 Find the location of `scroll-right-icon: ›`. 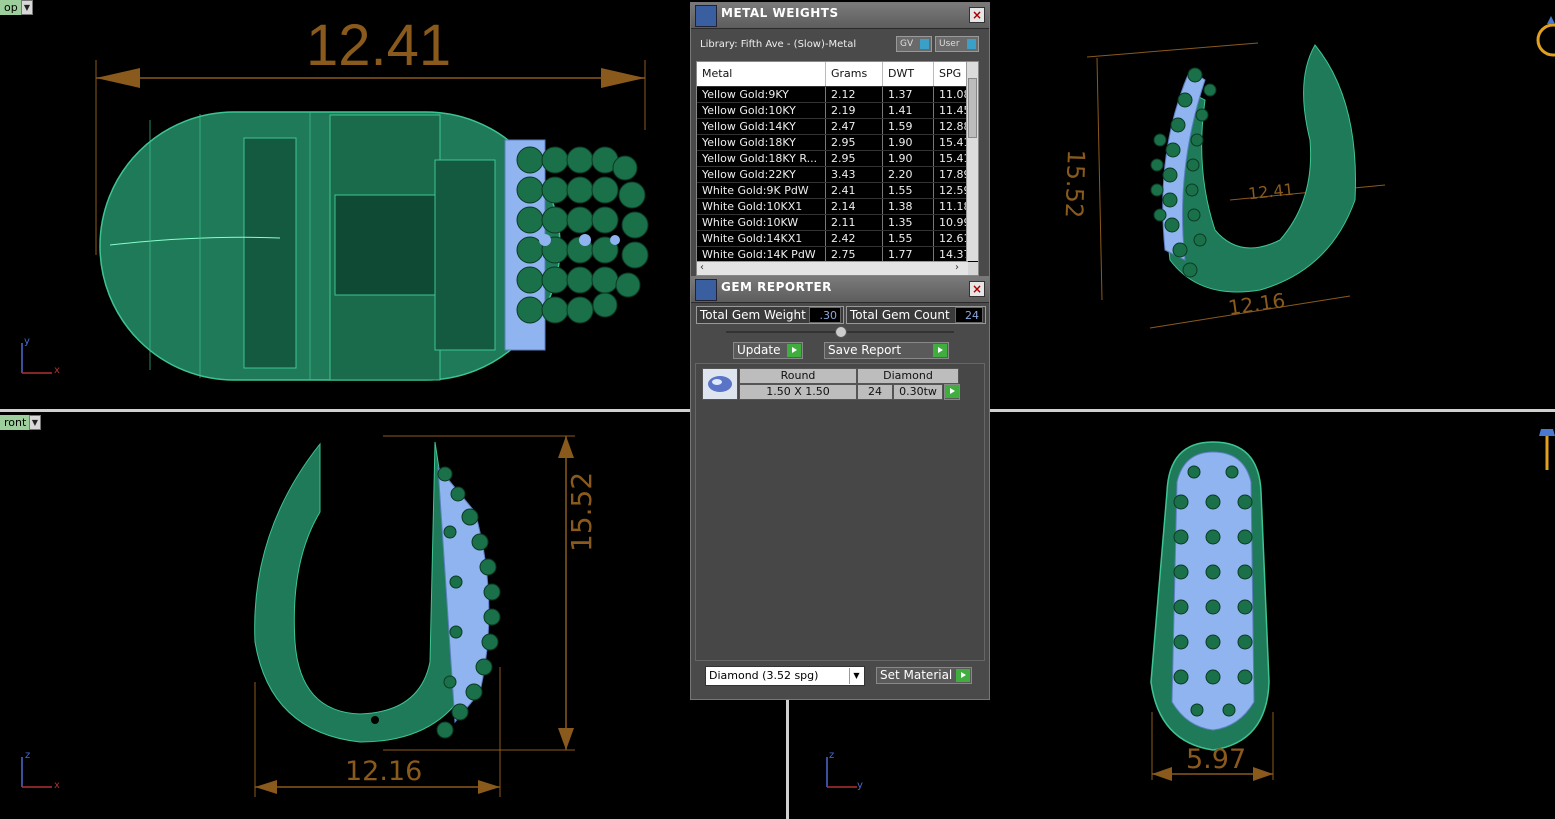

scroll-right-icon: › is located at coordinates (957, 267).